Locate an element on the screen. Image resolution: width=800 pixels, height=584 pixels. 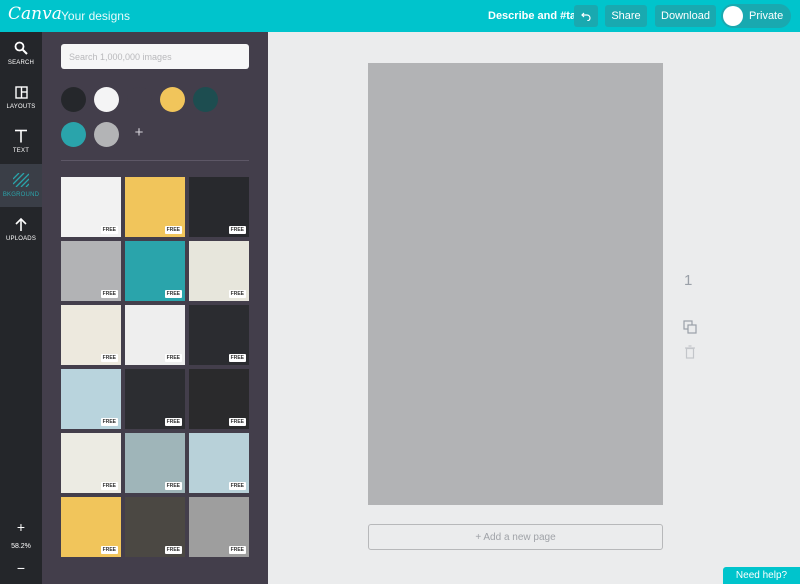
nav-label-layouts: LAYOUTS is located at coordinates (21, 107).